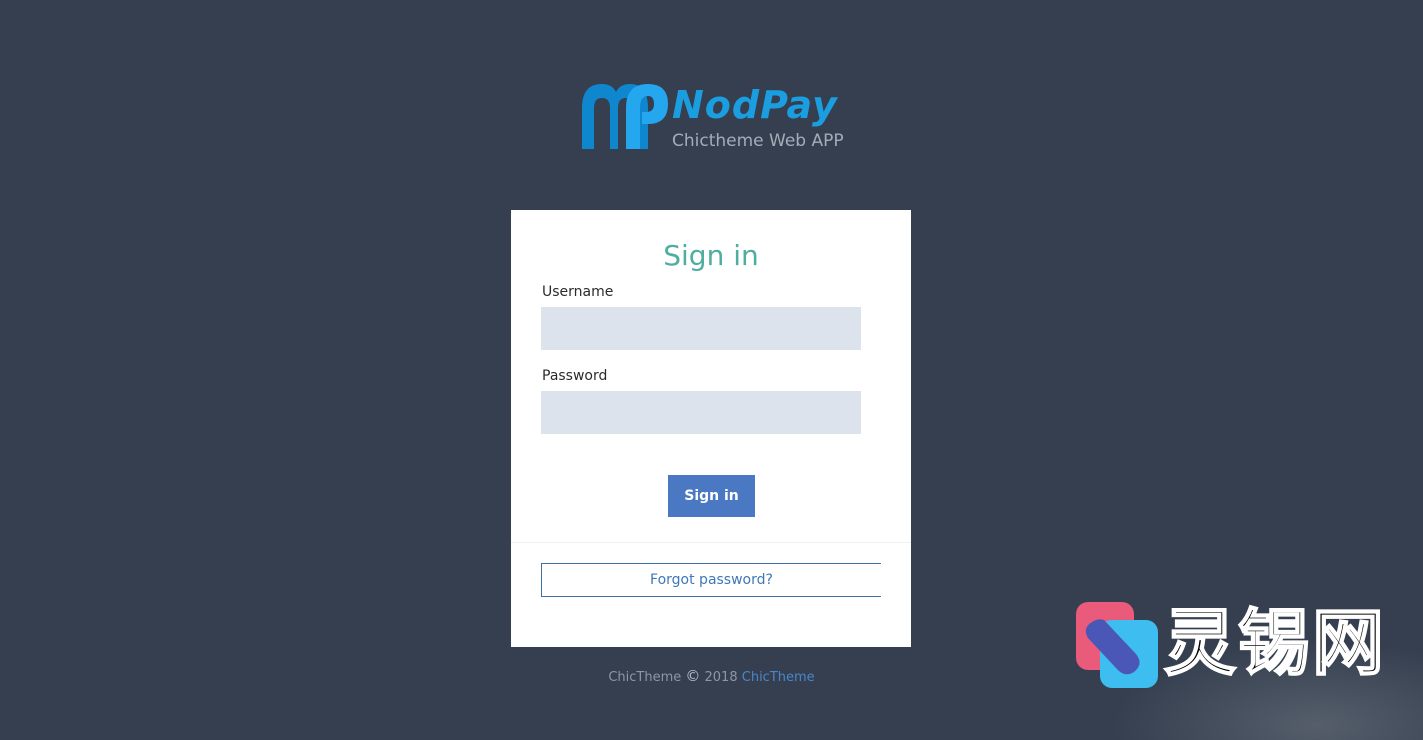  Describe the element at coordinates (755, 105) in the screenshot. I see `brand-name: NodPay` at that location.